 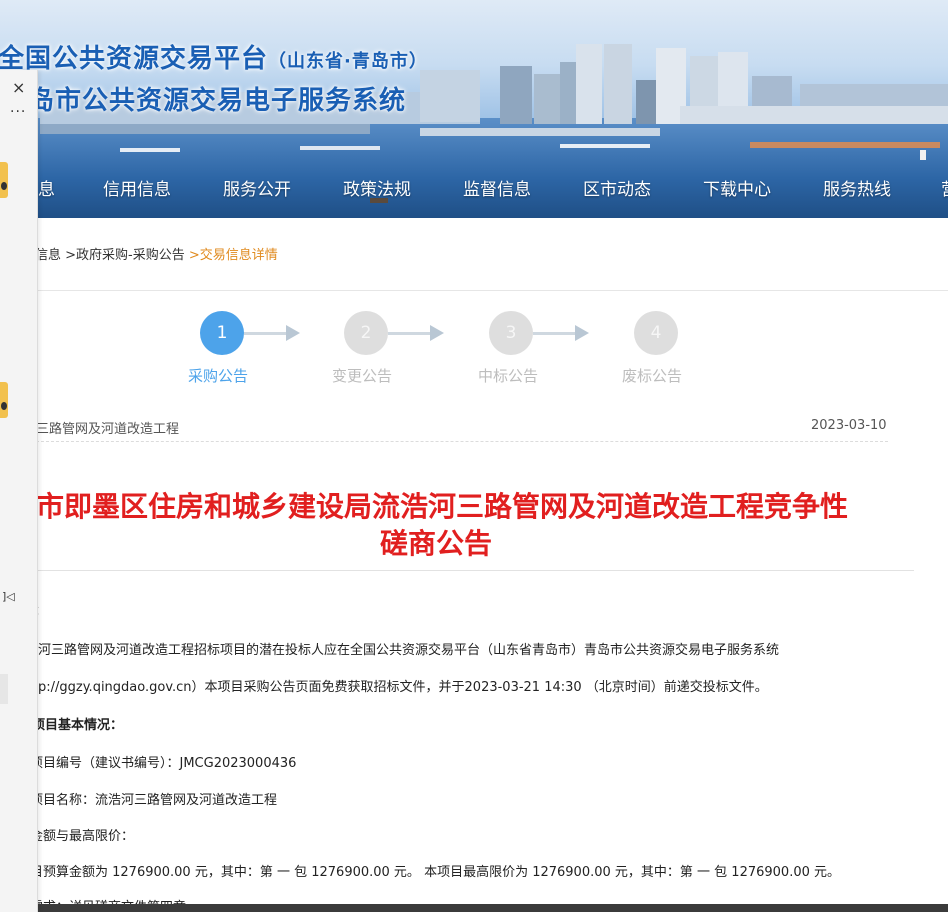 What do you see at coordinates (442, 506) in the screenshot?
I see `notice-title: 市即墨区住房和城乡建设局流浩河三路管网及河道改造工程竞争性` at bounding box center [442, 506].